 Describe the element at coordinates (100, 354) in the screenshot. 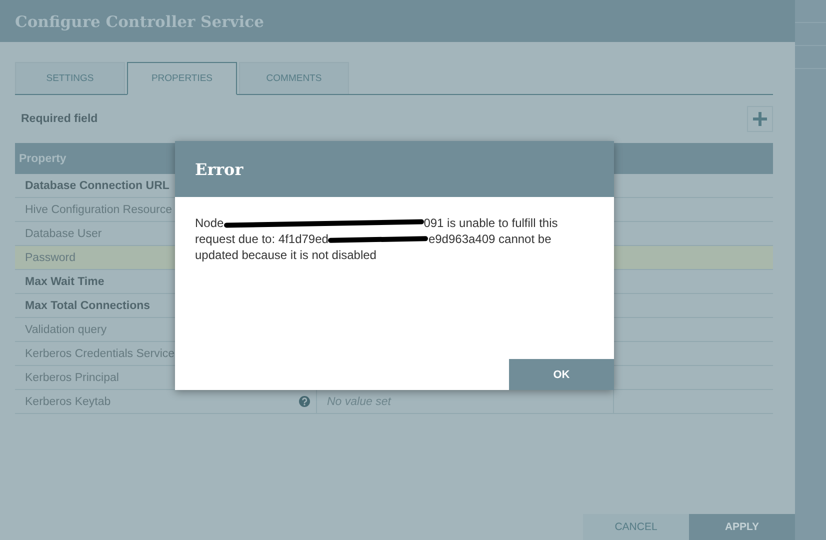

I see `property-name: Kerberos Credentials Service` at that location.